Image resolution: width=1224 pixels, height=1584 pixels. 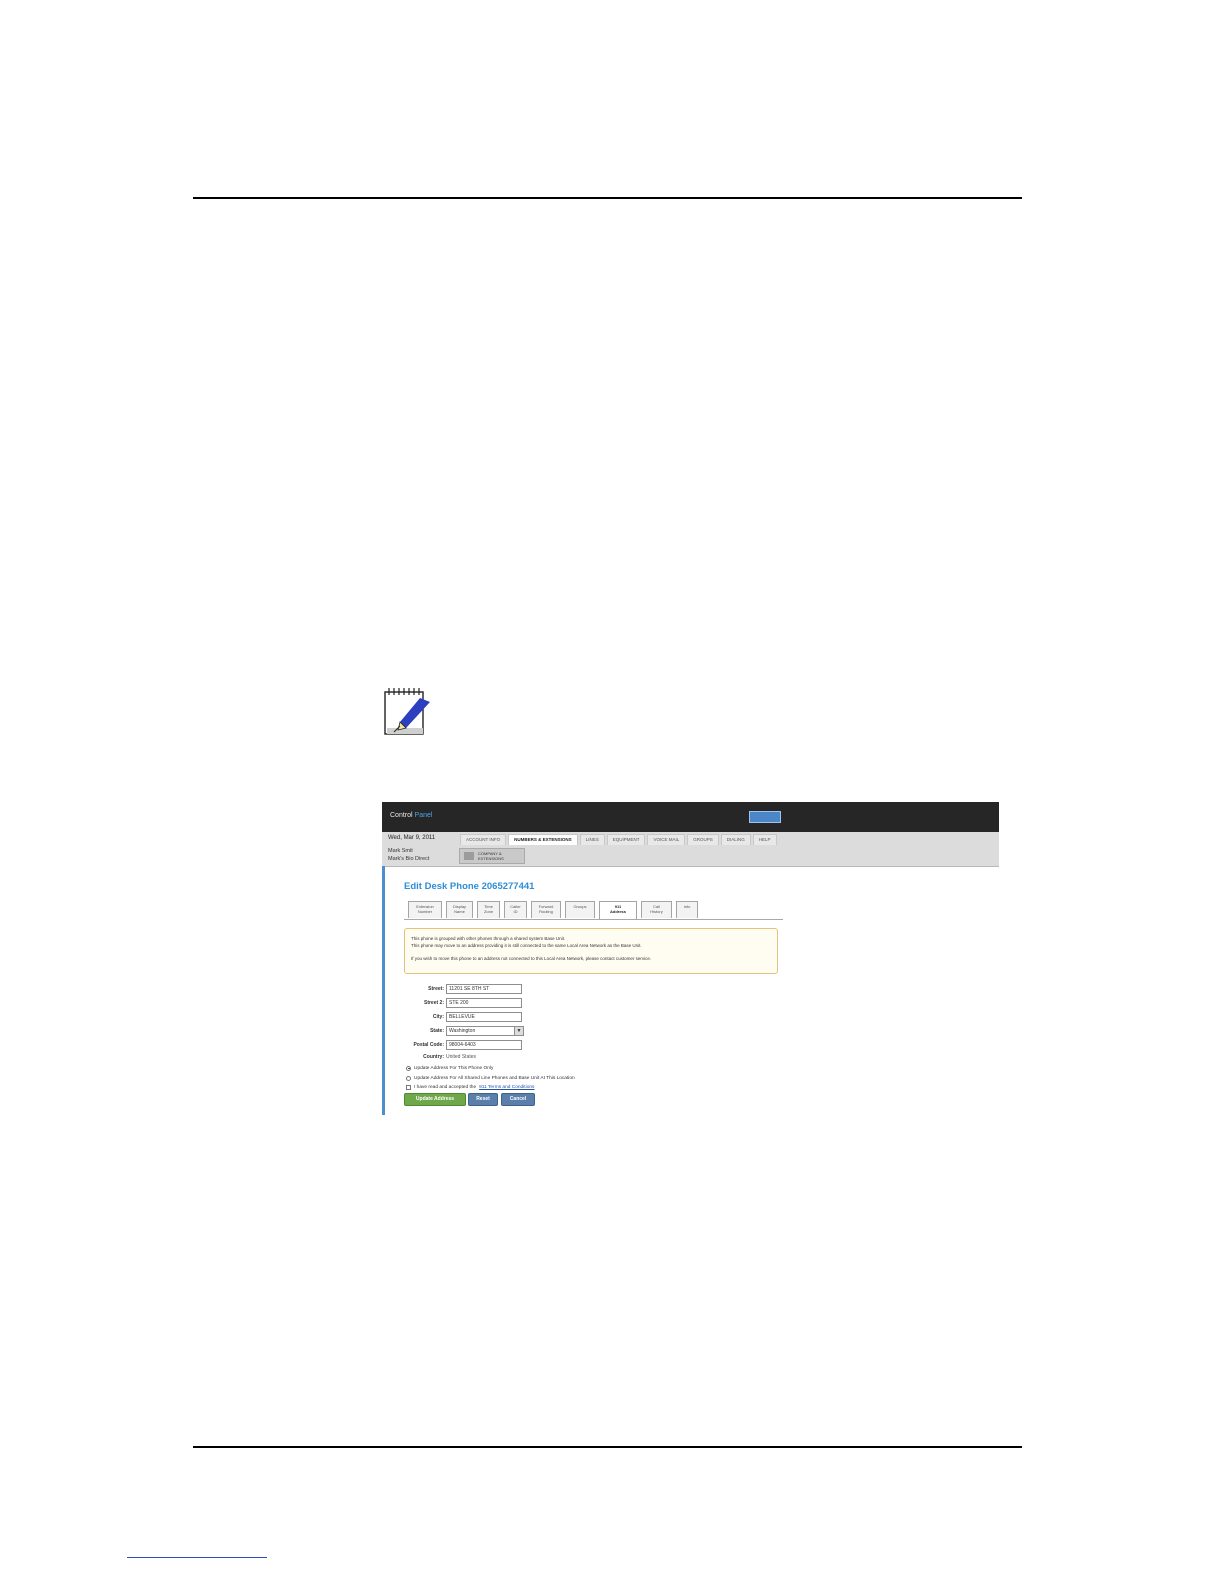 What do you see at coordinates (433, 1057) in the screenshot?
I see `country-label: Country:` at bounding box center [433, 1057].